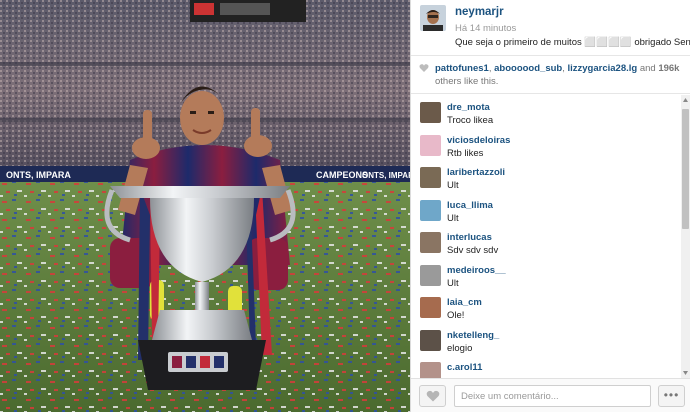 The image size is (690, 412). Describe the element at coordinates (547, 366) in the screenshot. I see `comment-item: c.arol11` at that location.